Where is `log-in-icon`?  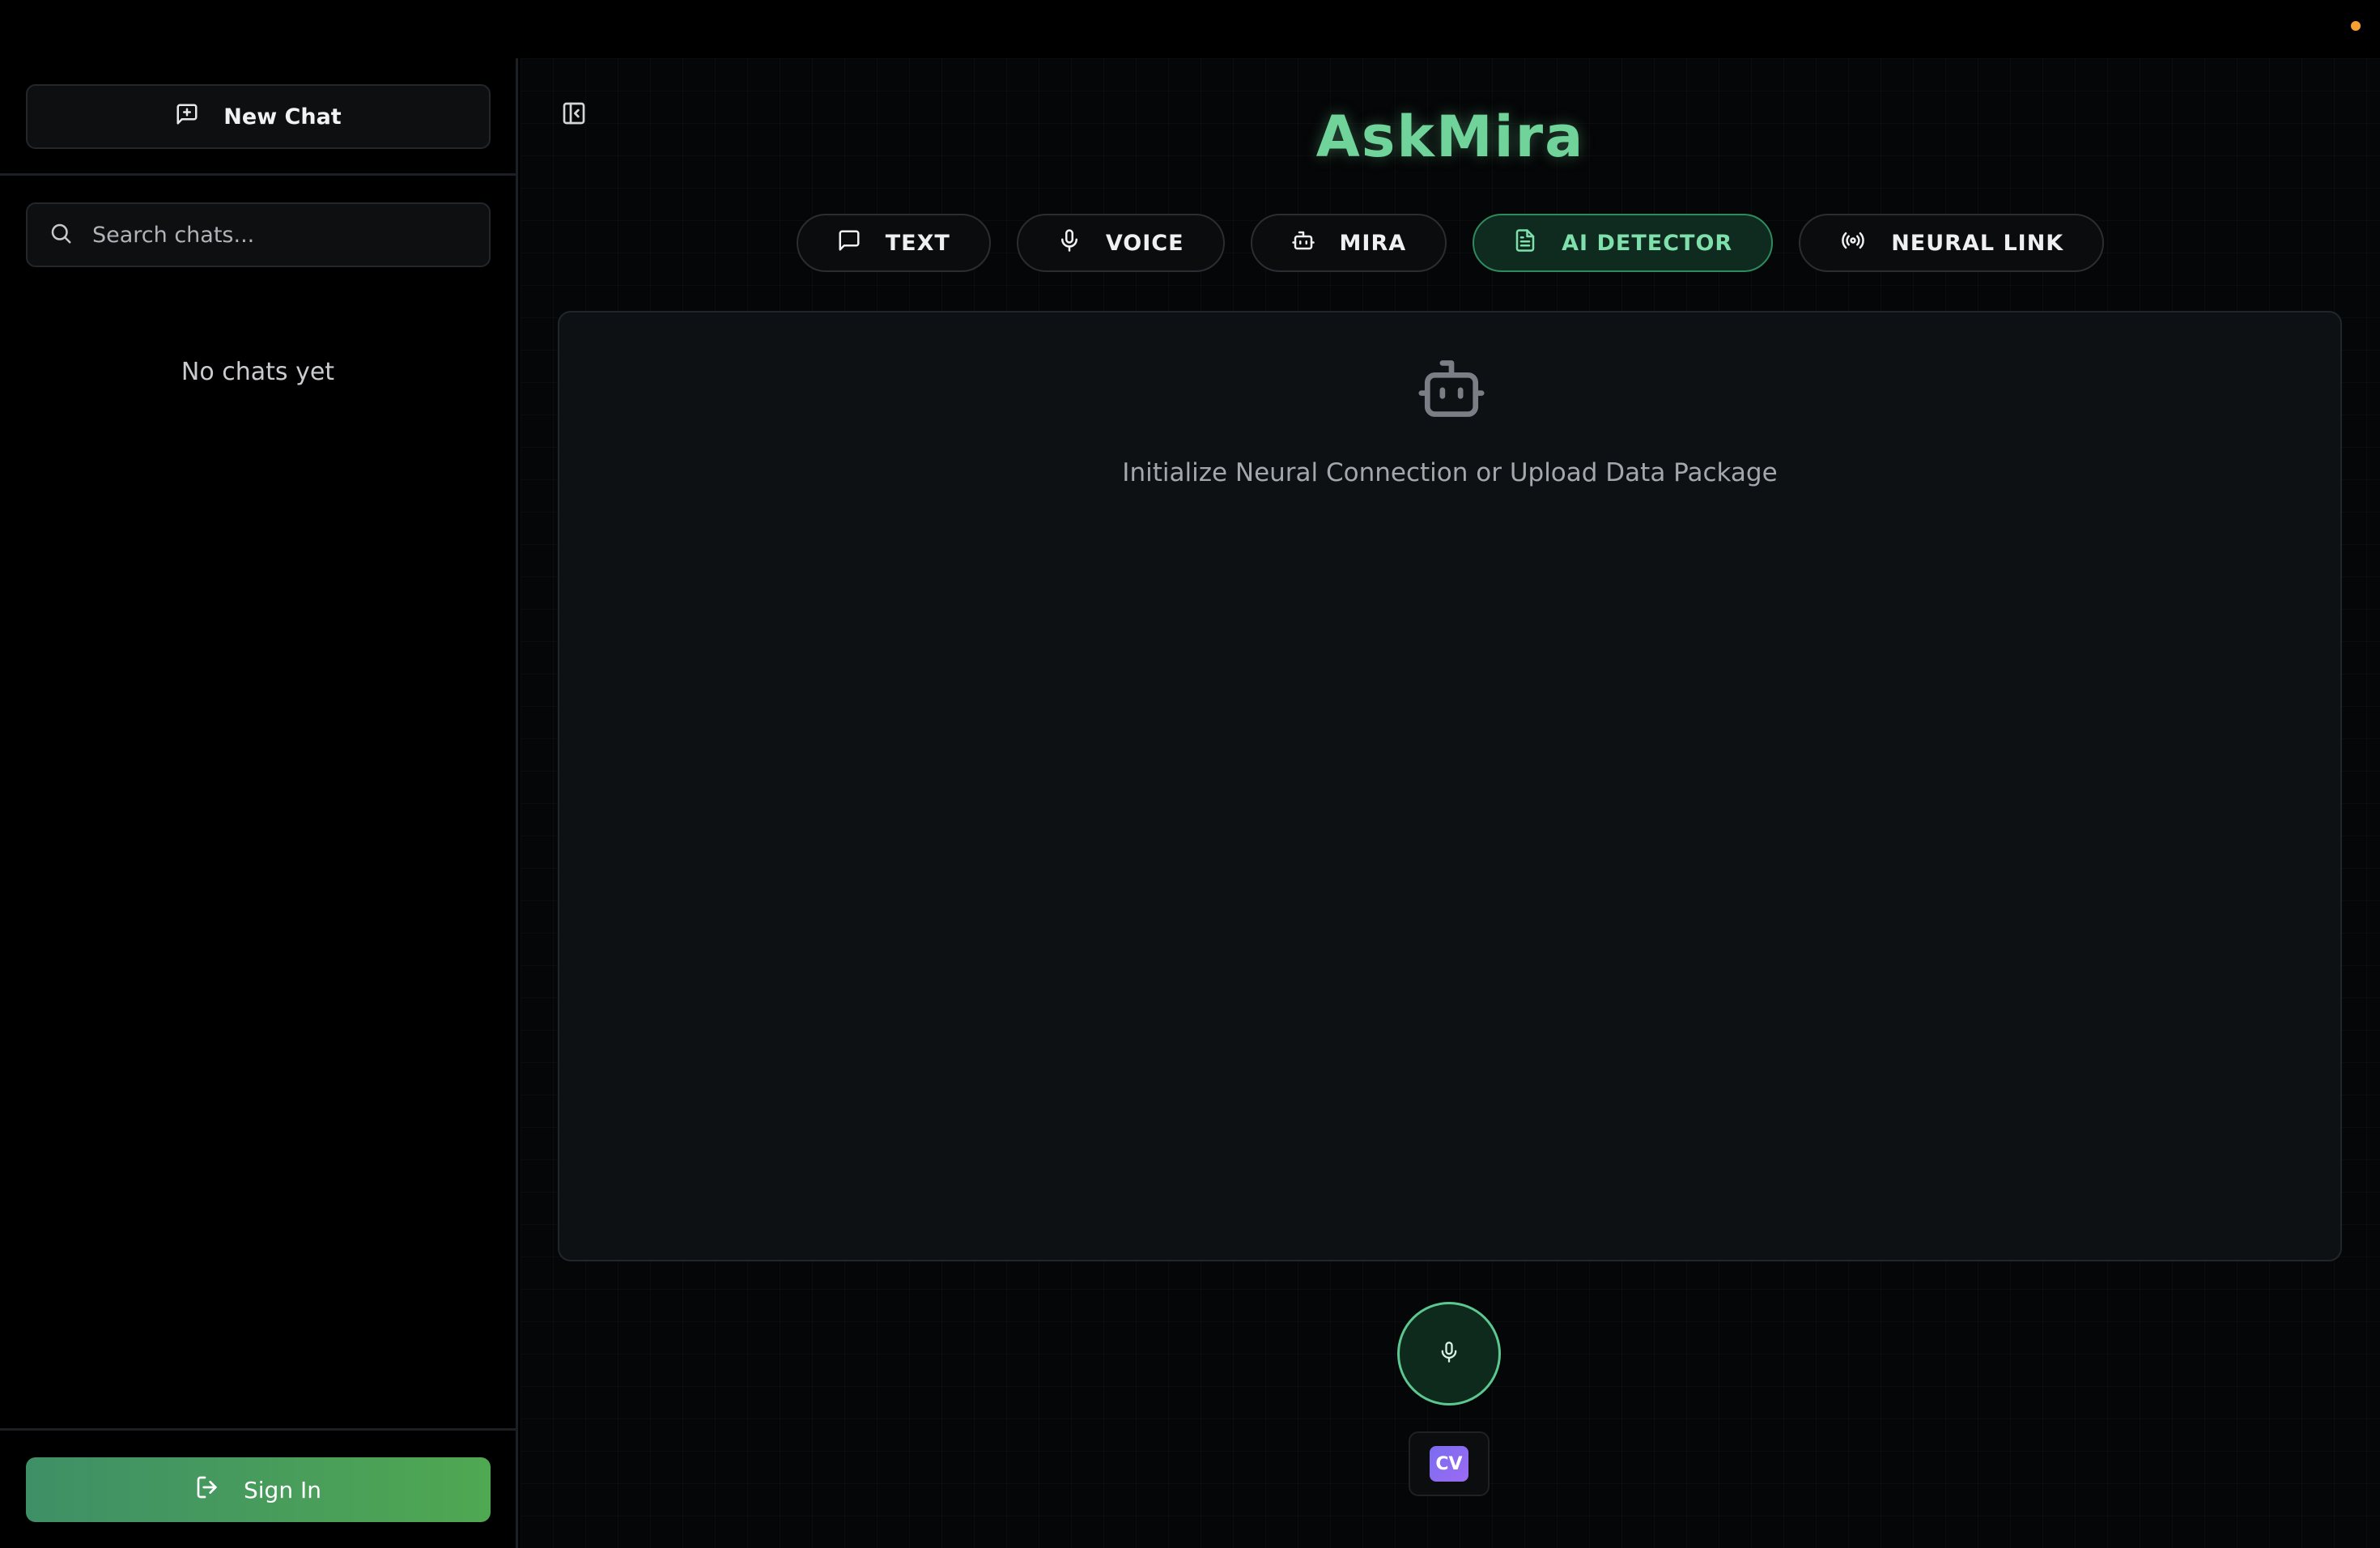 log-in-icon is located at coordinates (208, 1490).